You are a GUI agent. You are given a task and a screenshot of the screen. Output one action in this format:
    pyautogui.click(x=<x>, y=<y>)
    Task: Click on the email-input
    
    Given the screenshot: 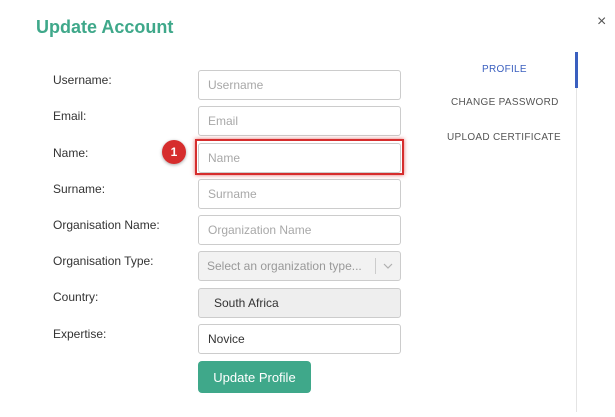 What is the action you would take?
    pyautogui.click(x=299, y=121)
    